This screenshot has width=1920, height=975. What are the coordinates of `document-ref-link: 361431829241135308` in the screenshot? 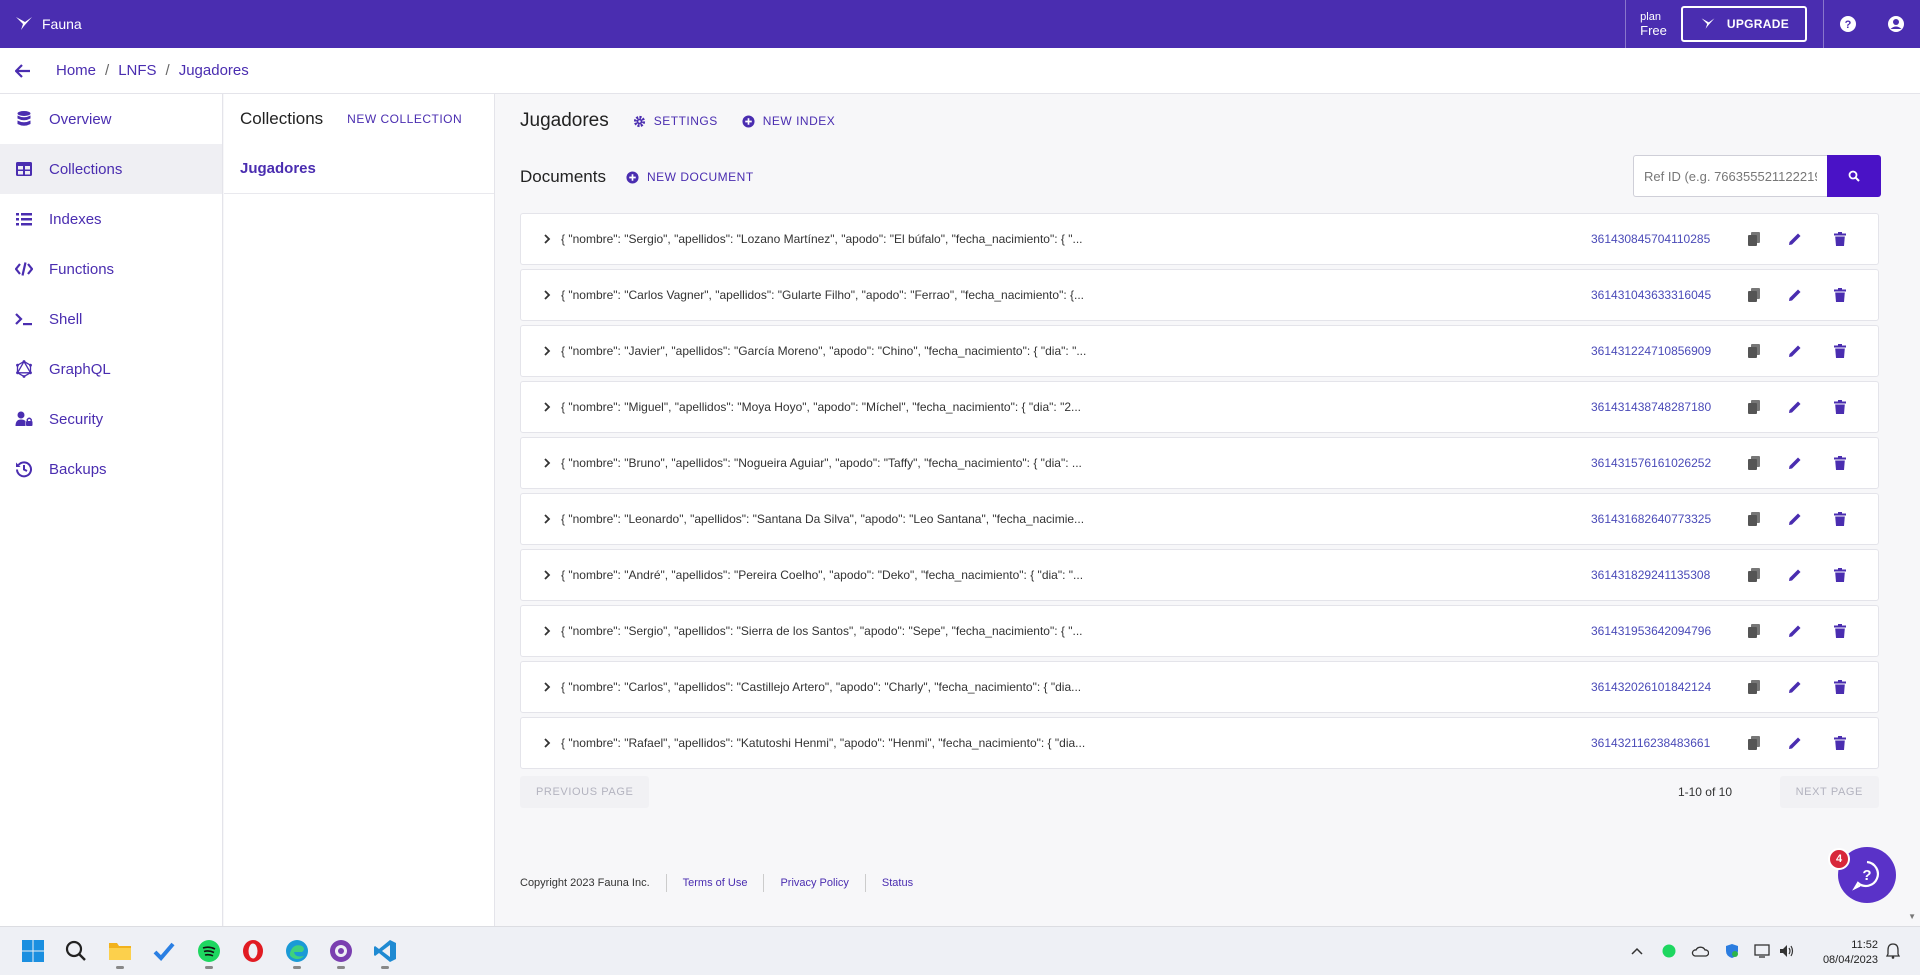 It's located at (1650, 575).